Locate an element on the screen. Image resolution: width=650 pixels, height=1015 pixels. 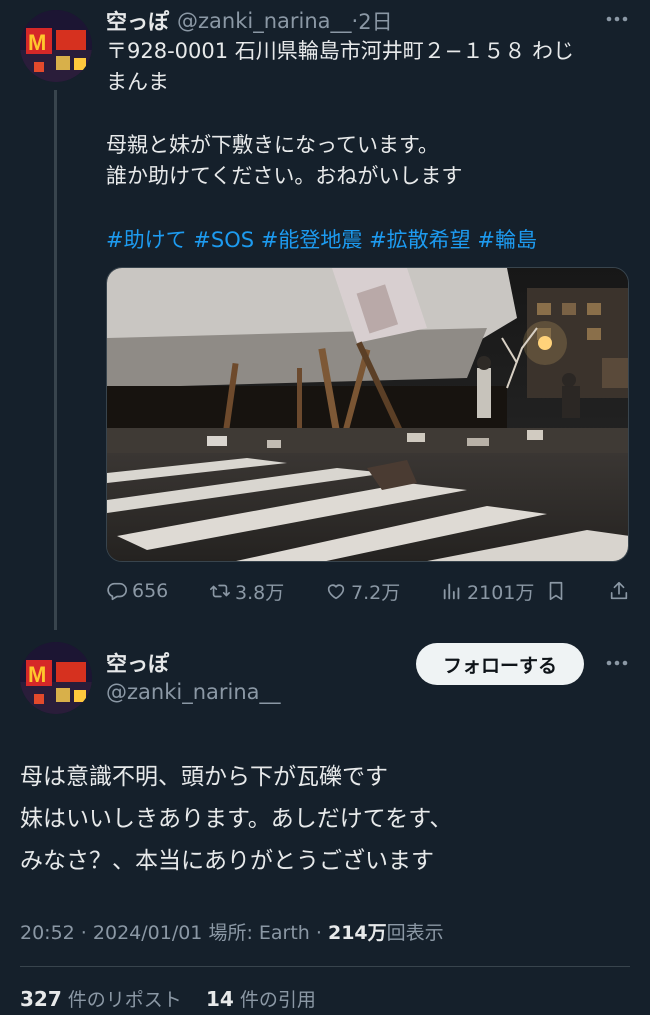
tweet-text-line: まんま is located at coordinates (137, 82).